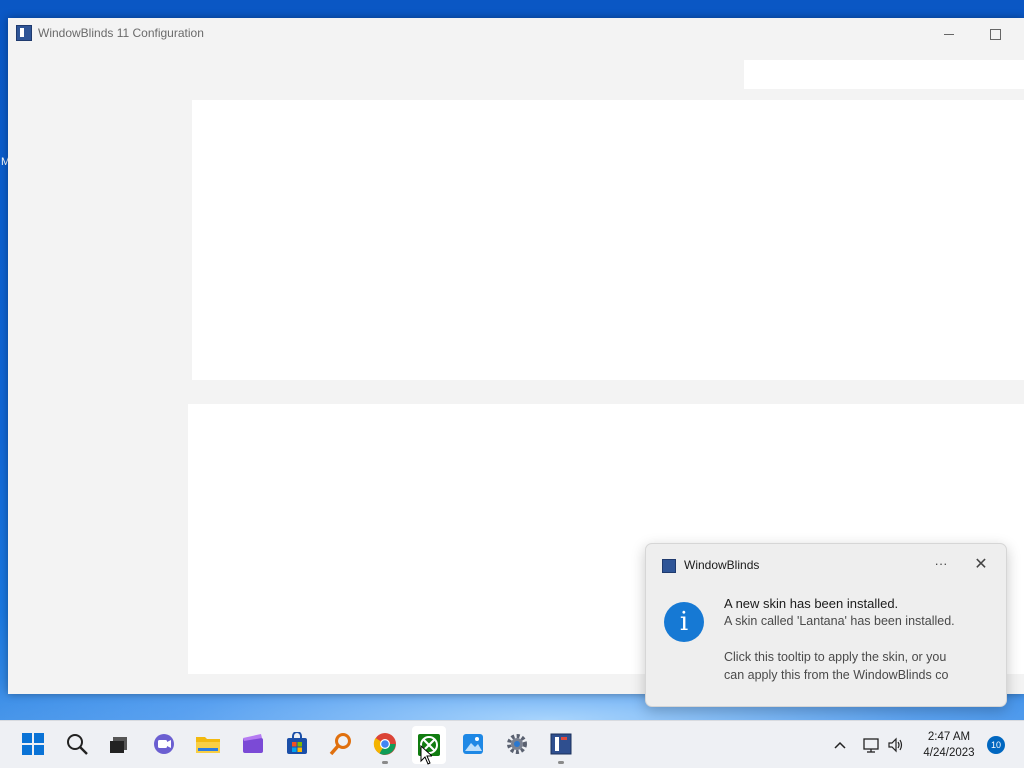 The image size is (1024, 768). I want to click on clock: 2:47 AM 4/24/2023, so click(949, 745).